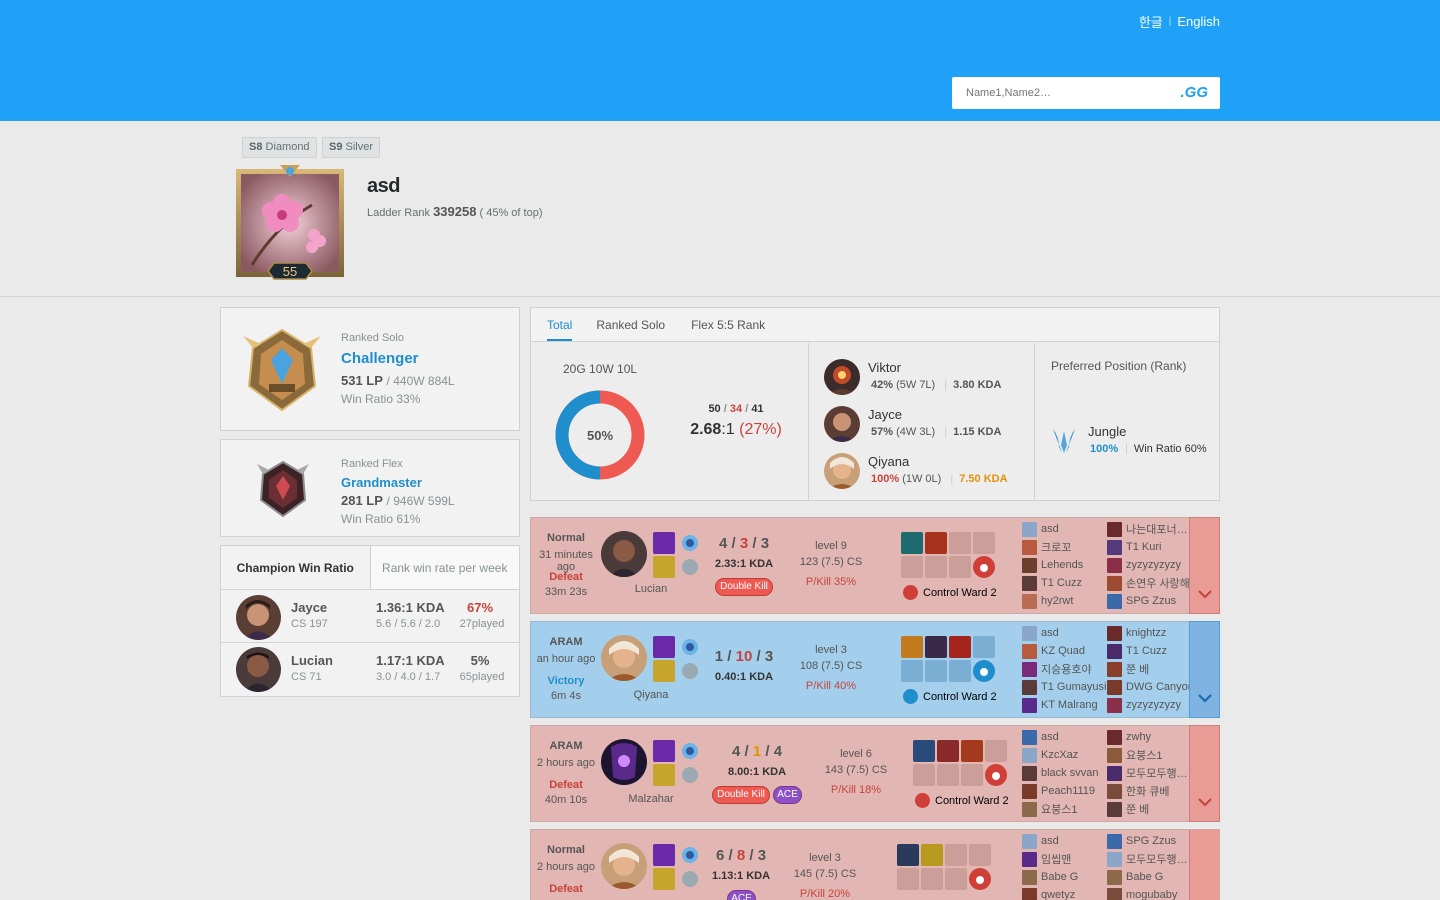 The image size is (1440, 900). What do you see at coordinates (950, 592) in the screenshot?
I see `control-ward: Control Ward 2` at bounding box center [950, 592].